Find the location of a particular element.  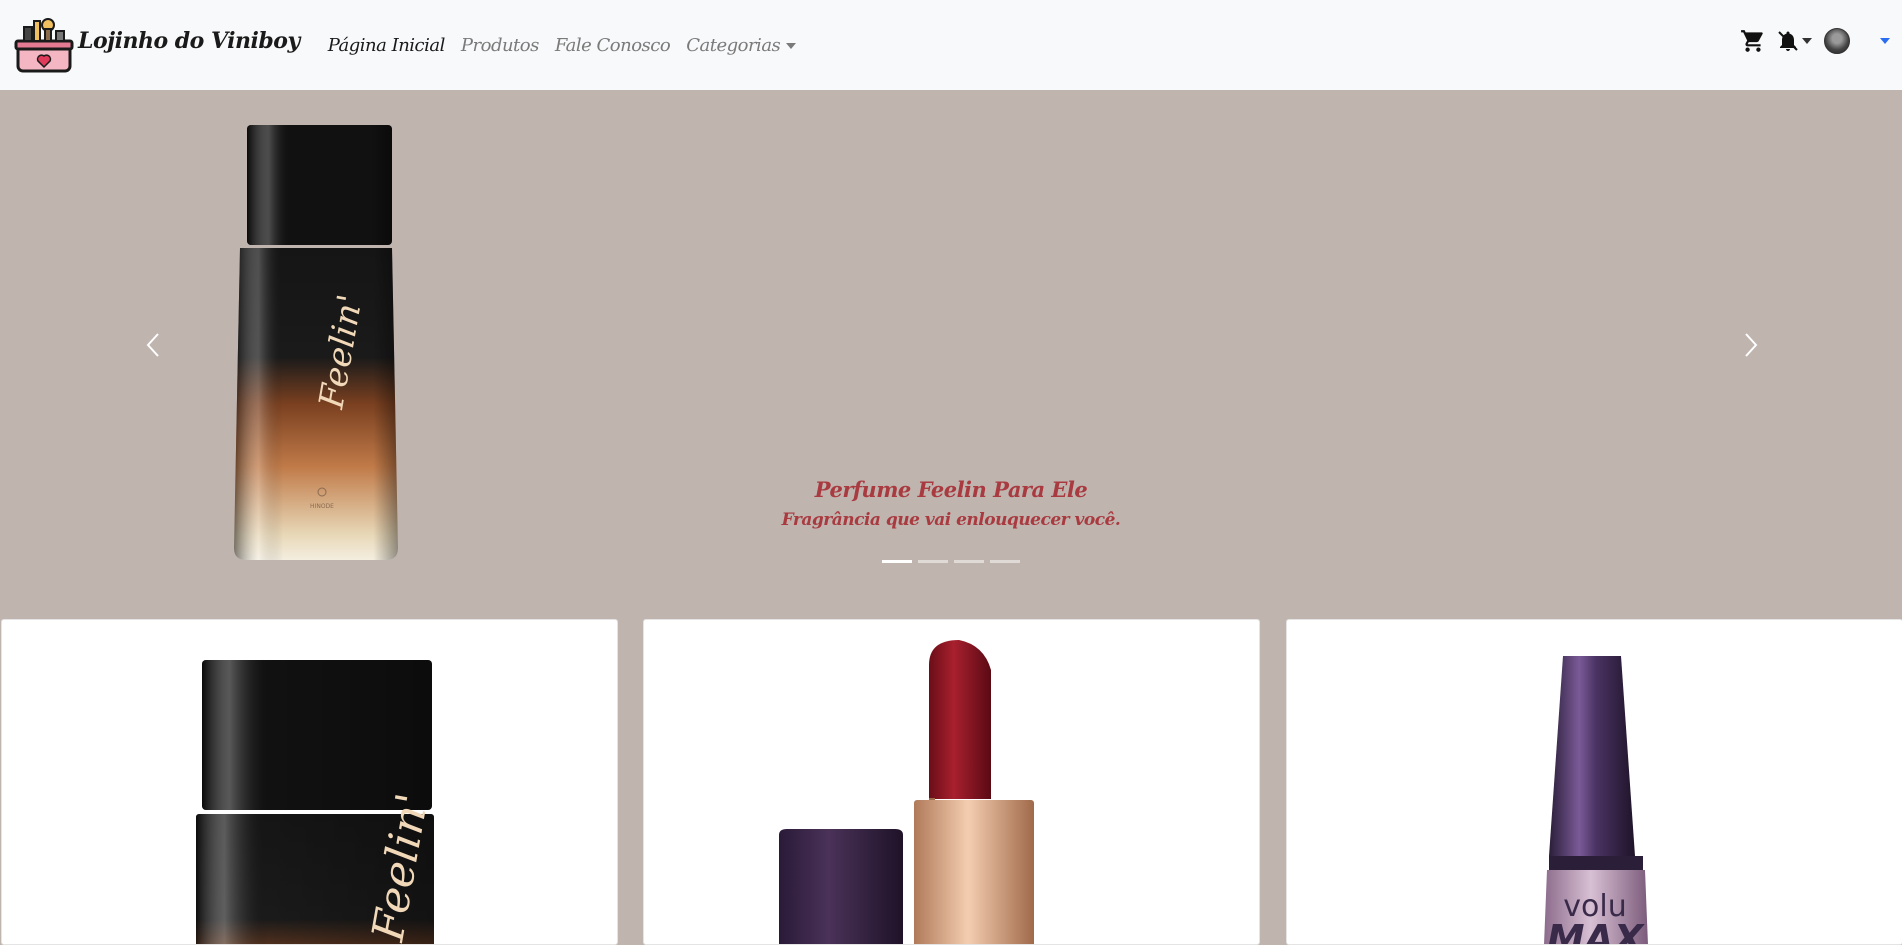

bell-icon is located at coordinates (1788, 41).